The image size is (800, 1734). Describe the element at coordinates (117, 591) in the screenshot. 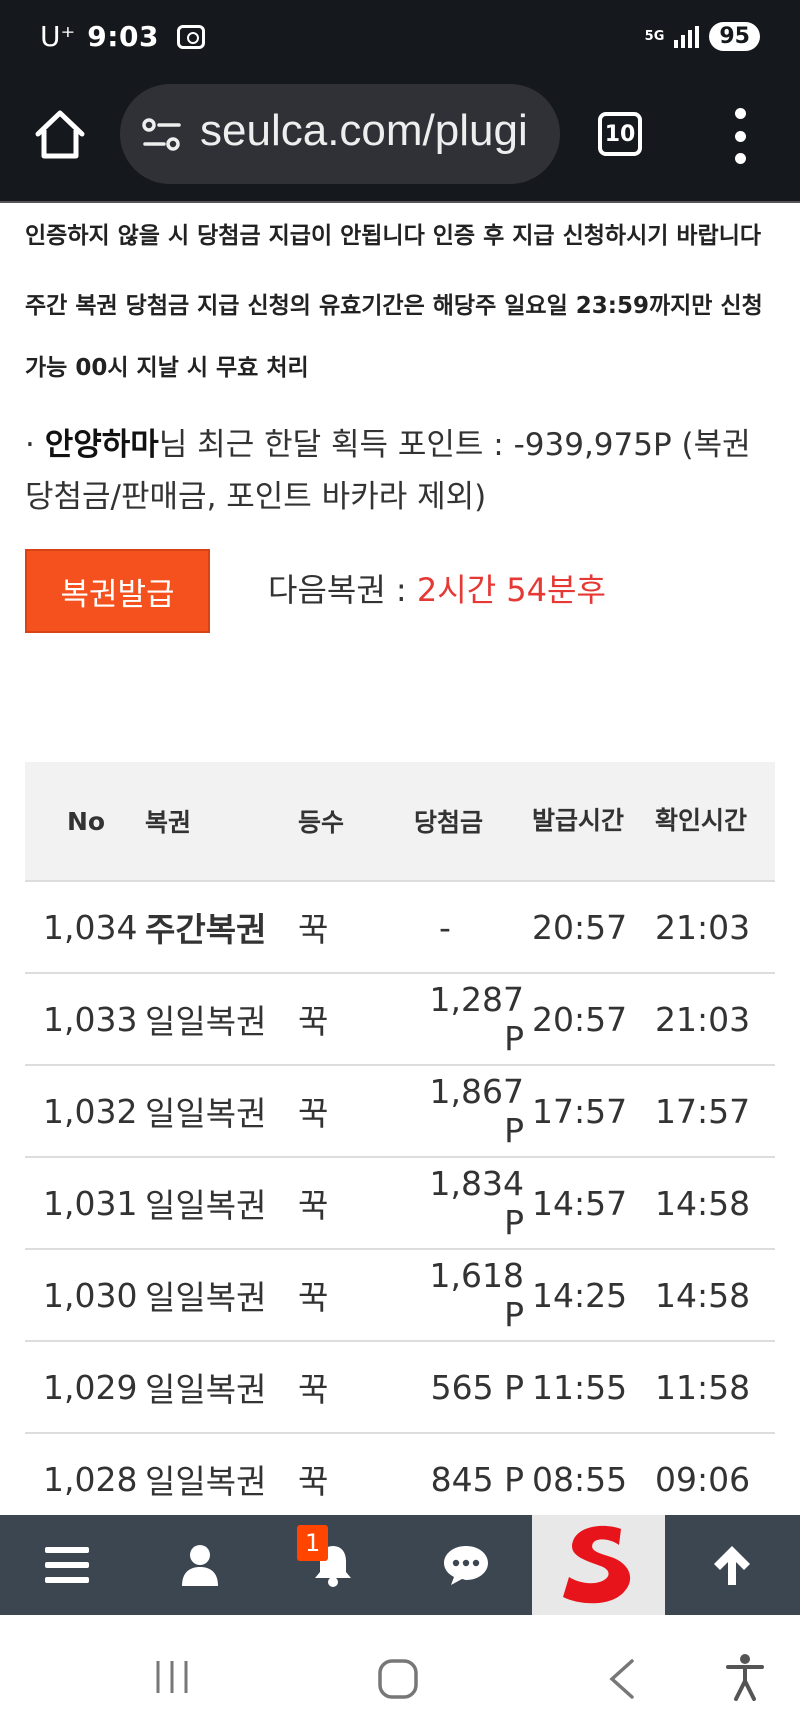

I see `issue-lottery-button: 복권발급` at that location.